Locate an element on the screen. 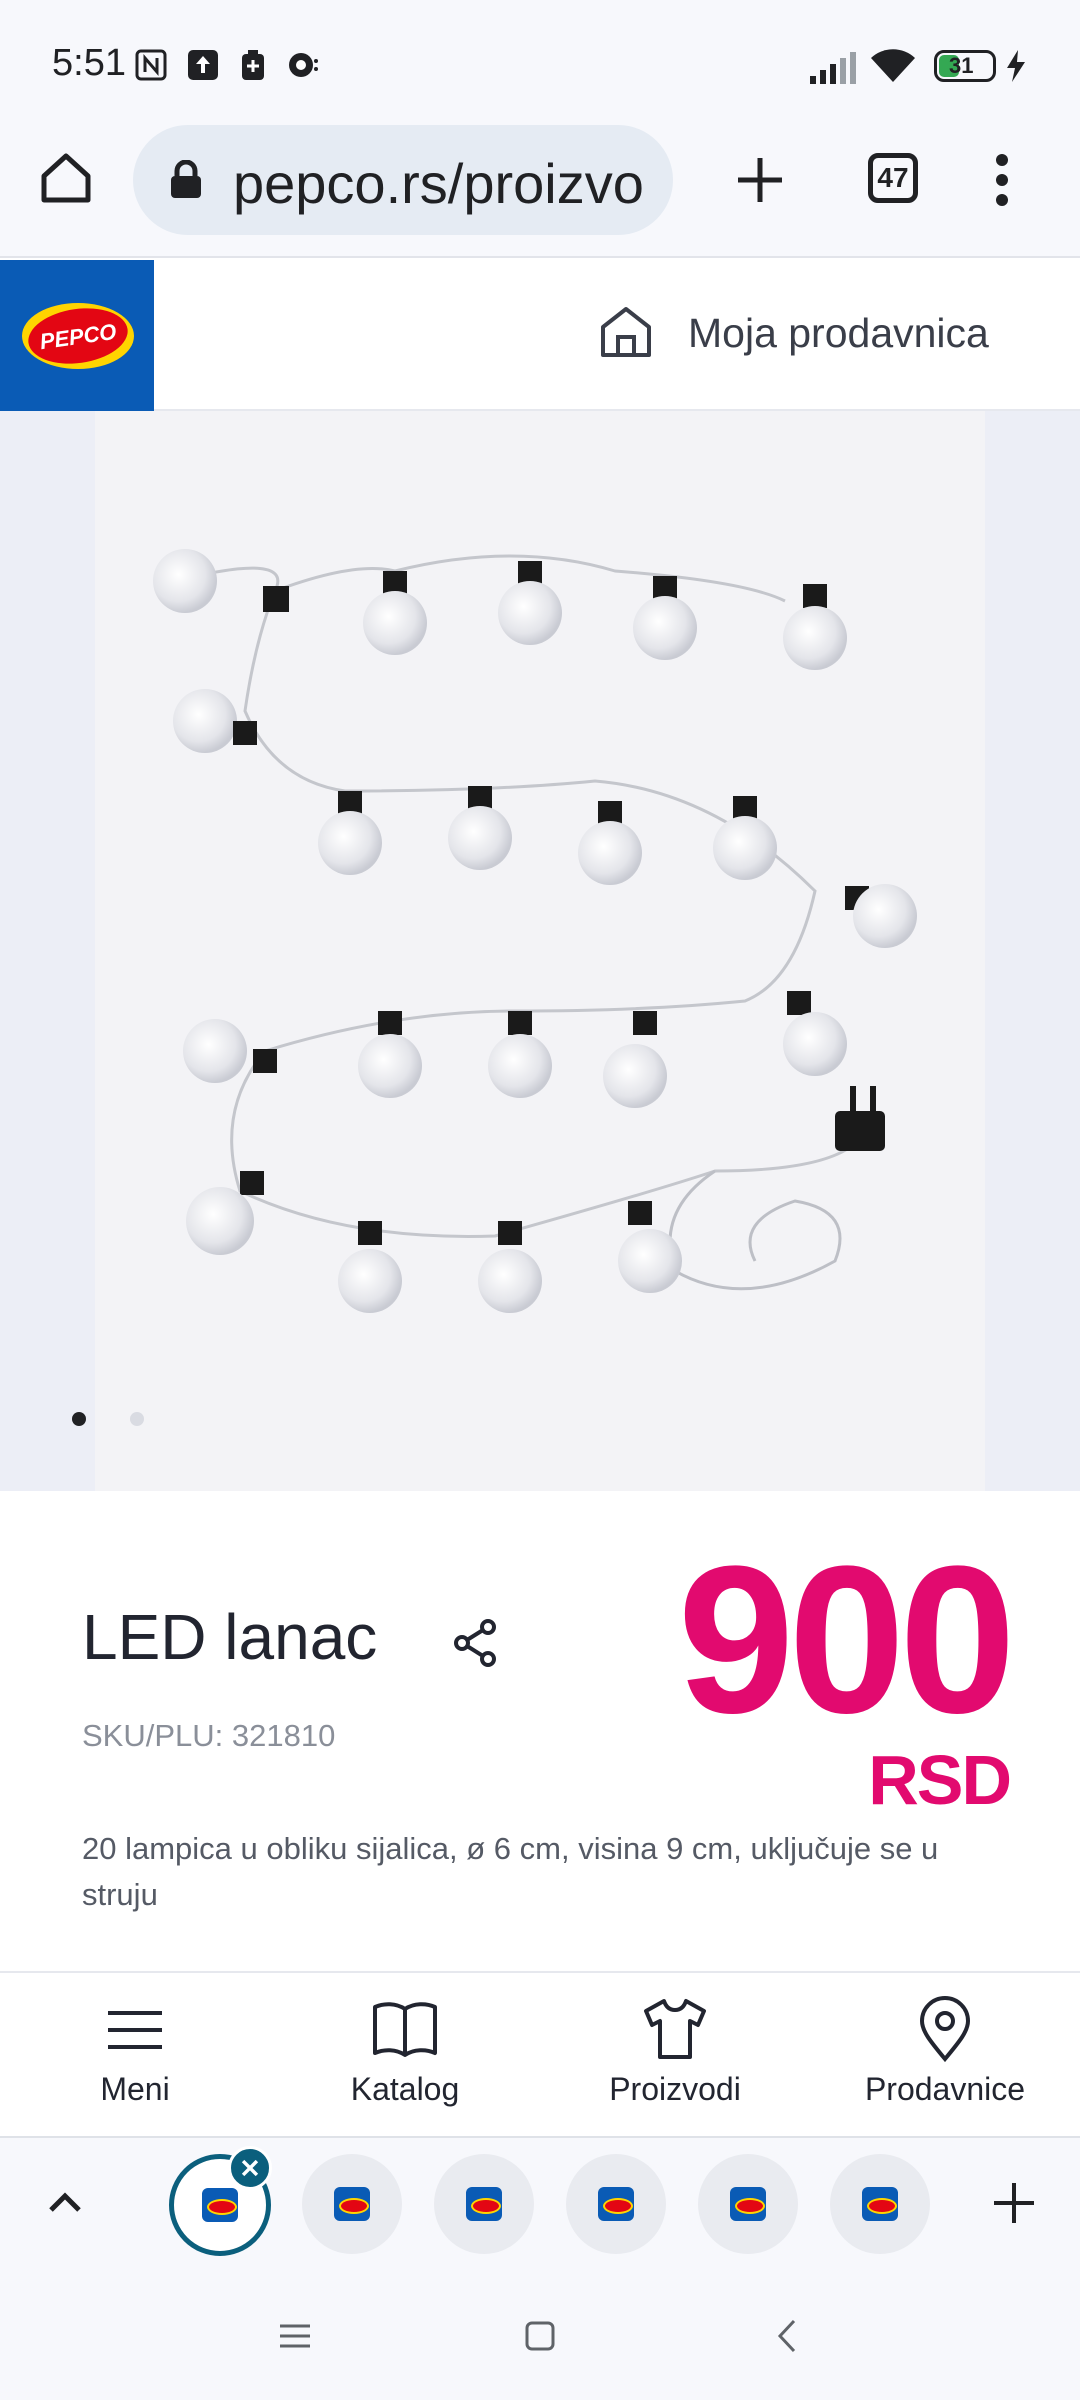 Image resolution: width=1080 pixels, height=2400 pixels. nav-catalog-label: Katalog is located at coordinates (405, 2089).